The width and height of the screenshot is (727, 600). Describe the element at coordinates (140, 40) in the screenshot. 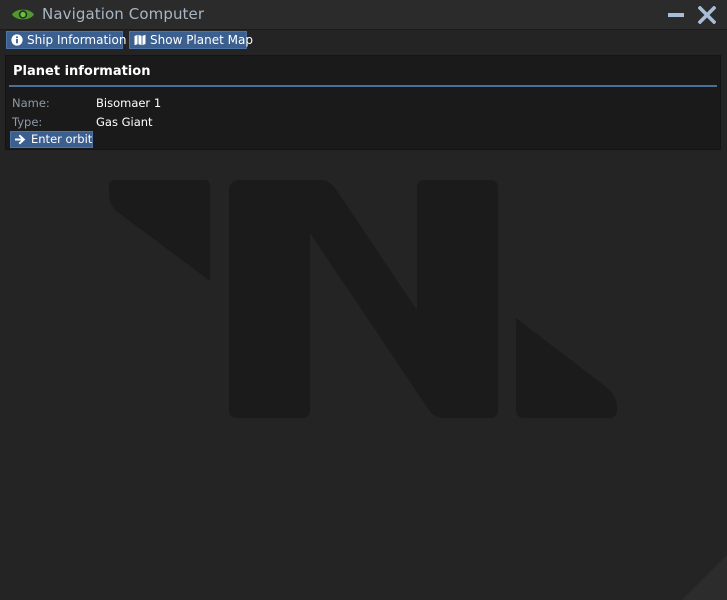

I see `map-icon` at that location.